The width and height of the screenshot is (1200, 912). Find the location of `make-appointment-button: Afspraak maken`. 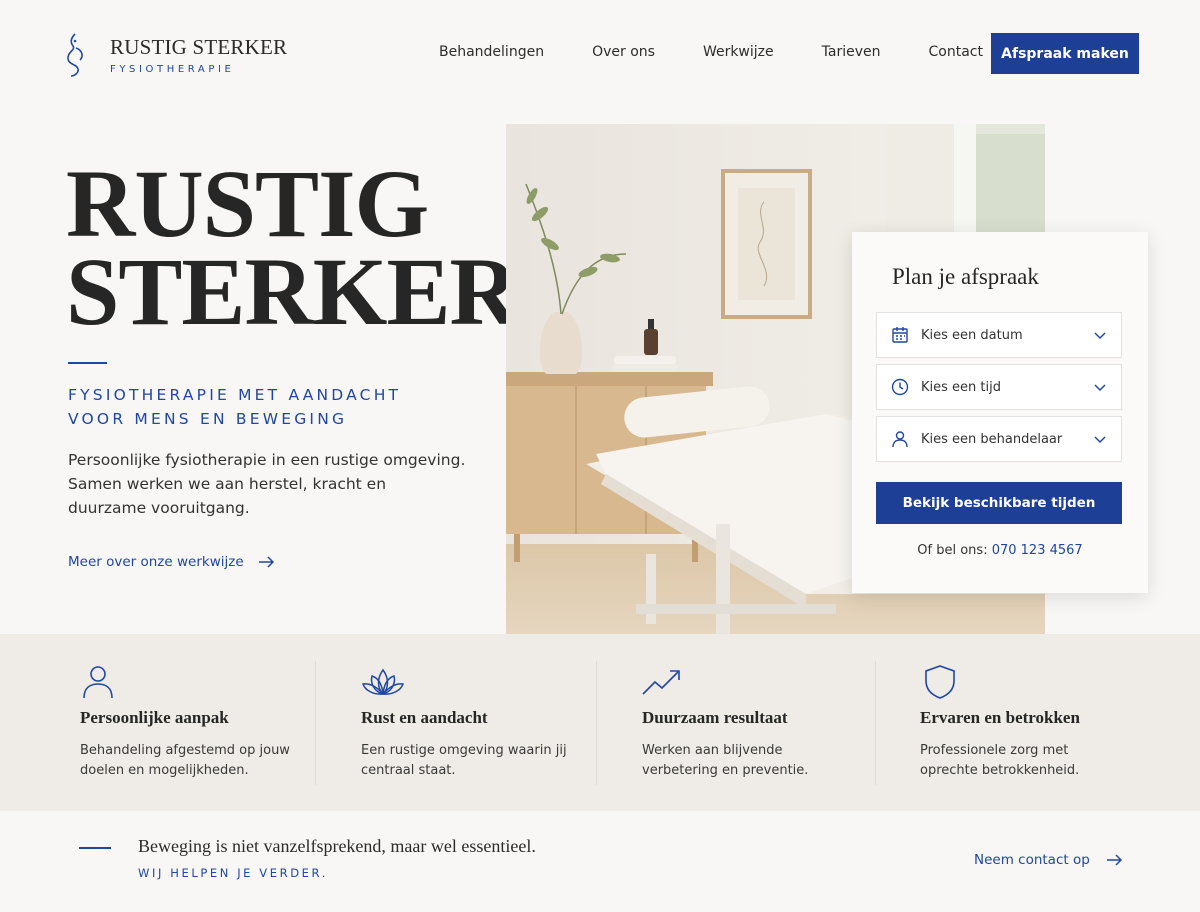

make-appointment-button: Afspraak maken is located at coordinates (1065, 53).